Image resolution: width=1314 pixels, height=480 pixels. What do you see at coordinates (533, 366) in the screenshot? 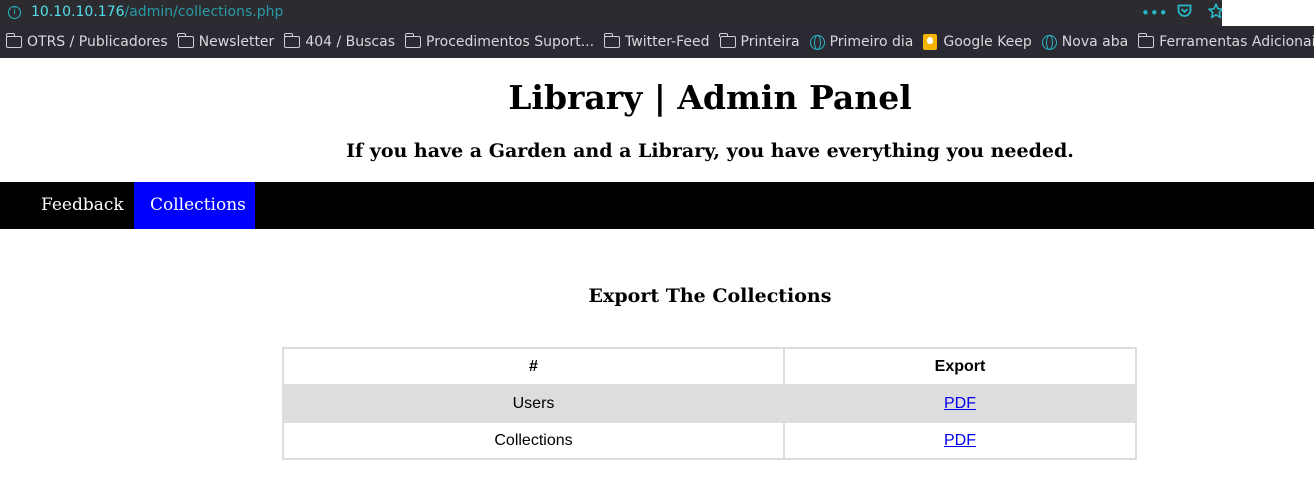
I see `table-header: #` at bounding box center [533, 366].